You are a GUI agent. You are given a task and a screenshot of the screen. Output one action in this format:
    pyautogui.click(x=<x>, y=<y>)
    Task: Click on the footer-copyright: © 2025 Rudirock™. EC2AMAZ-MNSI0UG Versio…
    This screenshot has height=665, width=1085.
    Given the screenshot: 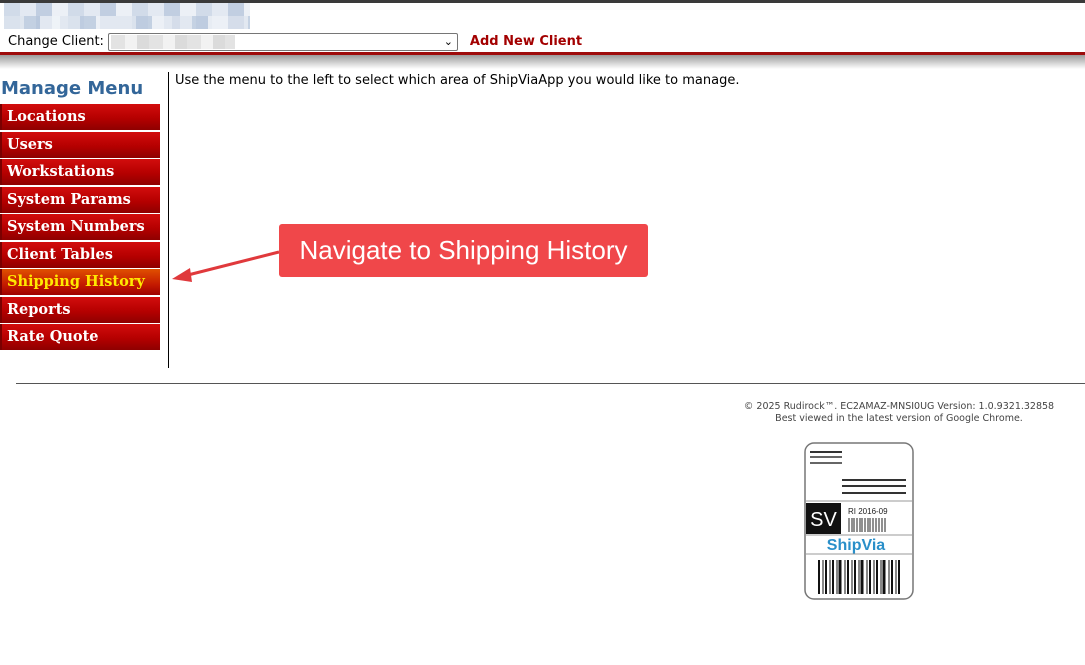 What is the action you would take?
    pyautogui.click(x=899, y=406)
    